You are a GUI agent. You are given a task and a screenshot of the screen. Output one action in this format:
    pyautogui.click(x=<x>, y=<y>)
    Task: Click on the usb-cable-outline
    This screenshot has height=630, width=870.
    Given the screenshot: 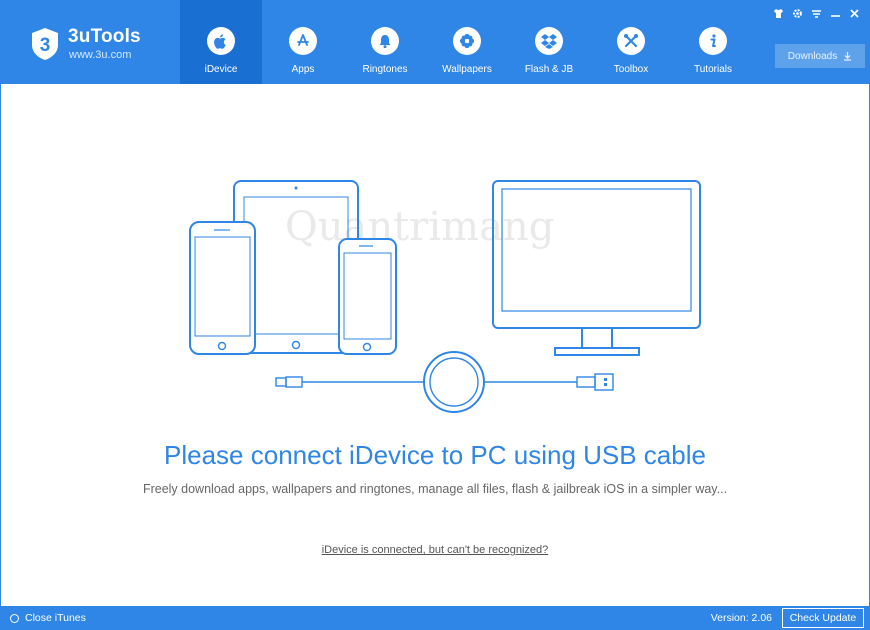 What is the action you would take?
    pyautogui.click(x=444, y=382)
    